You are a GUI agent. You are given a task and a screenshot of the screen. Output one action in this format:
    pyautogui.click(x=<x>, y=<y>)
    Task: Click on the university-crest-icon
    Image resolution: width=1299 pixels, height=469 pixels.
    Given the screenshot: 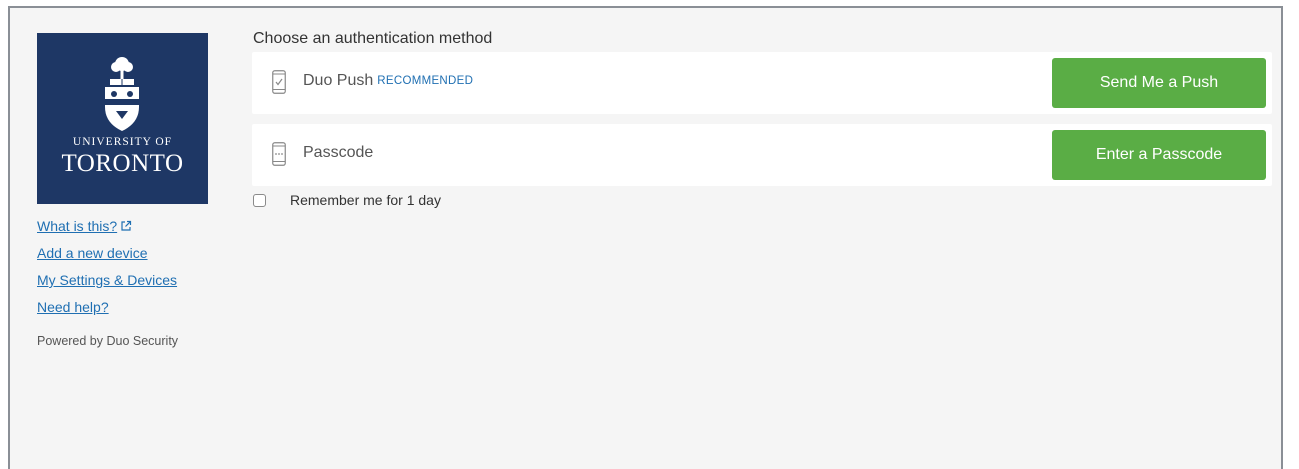 What is the action you would take?
    pyautogui.click(x=122, y=94)
    